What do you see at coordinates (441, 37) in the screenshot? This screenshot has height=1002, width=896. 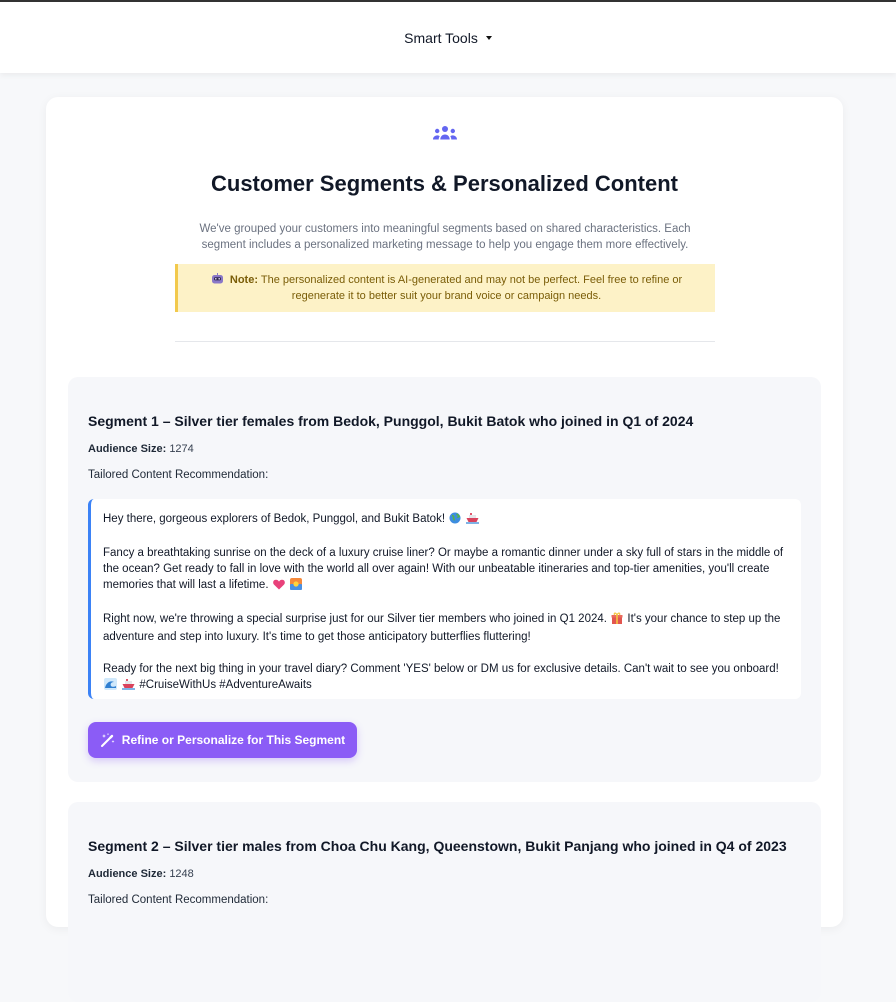 I see `smart-tools-label: Smart Tools` at bounding box center [441, 37].